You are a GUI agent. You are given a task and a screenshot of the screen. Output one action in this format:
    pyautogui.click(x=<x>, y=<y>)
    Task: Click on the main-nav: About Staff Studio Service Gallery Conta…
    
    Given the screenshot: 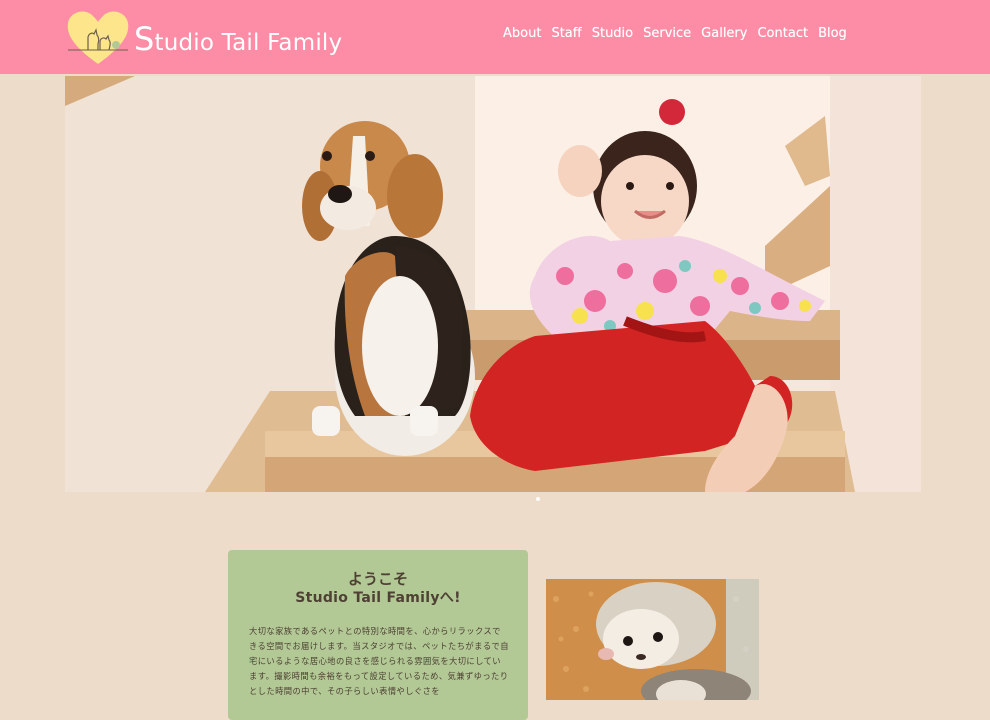 What is the action you would take?
    pyautogui.click(x=675, y=35)
    